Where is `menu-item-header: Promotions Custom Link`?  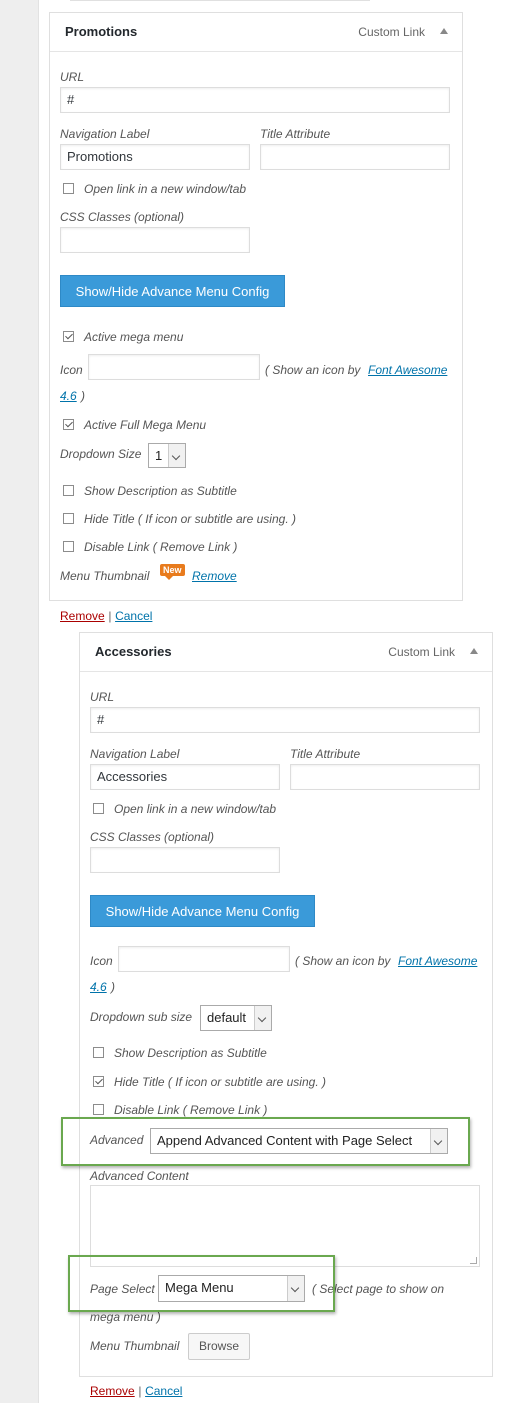 menu-item-header: Promotions Custom Link is located at coordinates (256, 32).